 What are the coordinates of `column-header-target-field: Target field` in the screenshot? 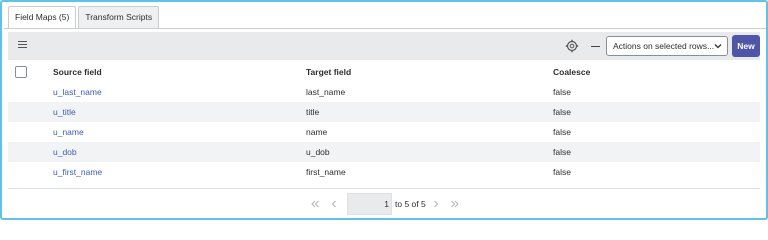 It's located at (328, 72).